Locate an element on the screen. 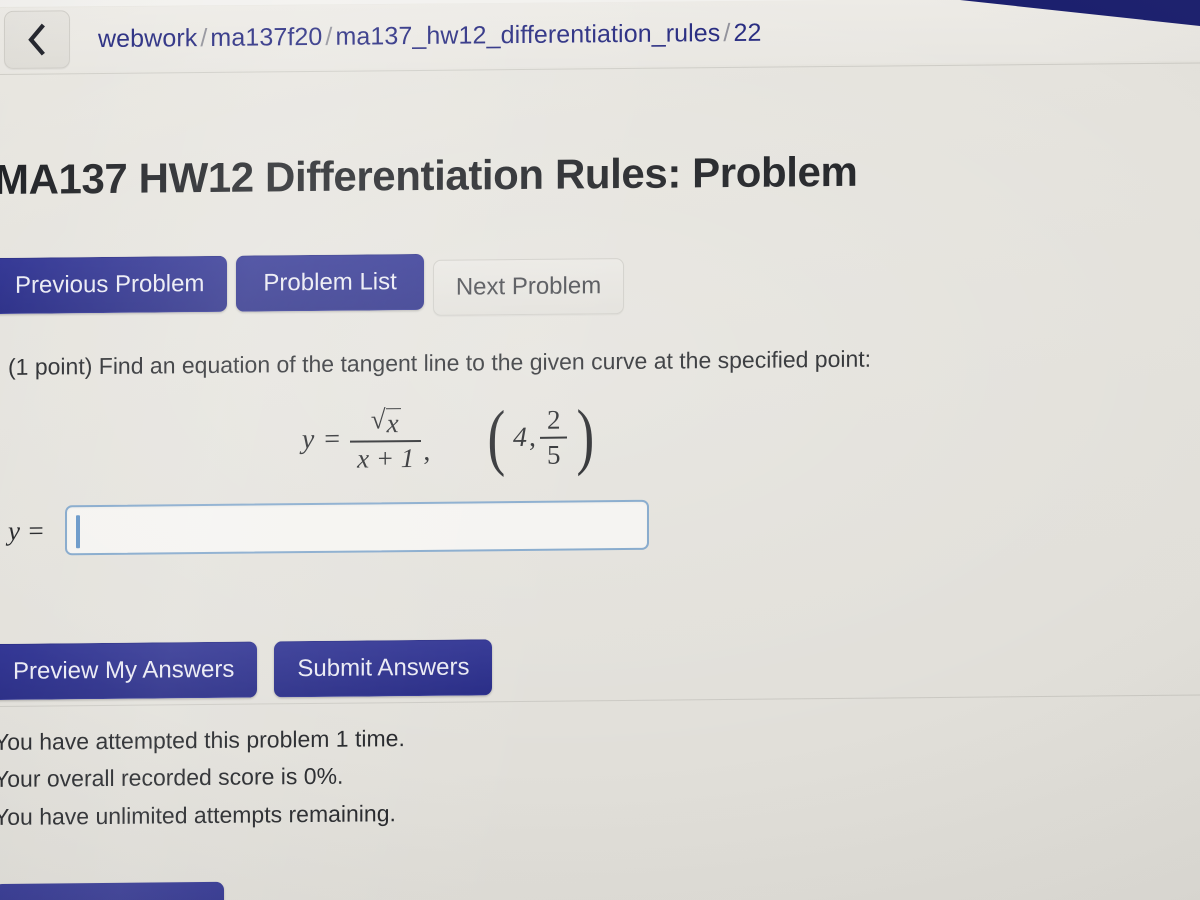  answer-label: y = is located at coordinates (26, 530).